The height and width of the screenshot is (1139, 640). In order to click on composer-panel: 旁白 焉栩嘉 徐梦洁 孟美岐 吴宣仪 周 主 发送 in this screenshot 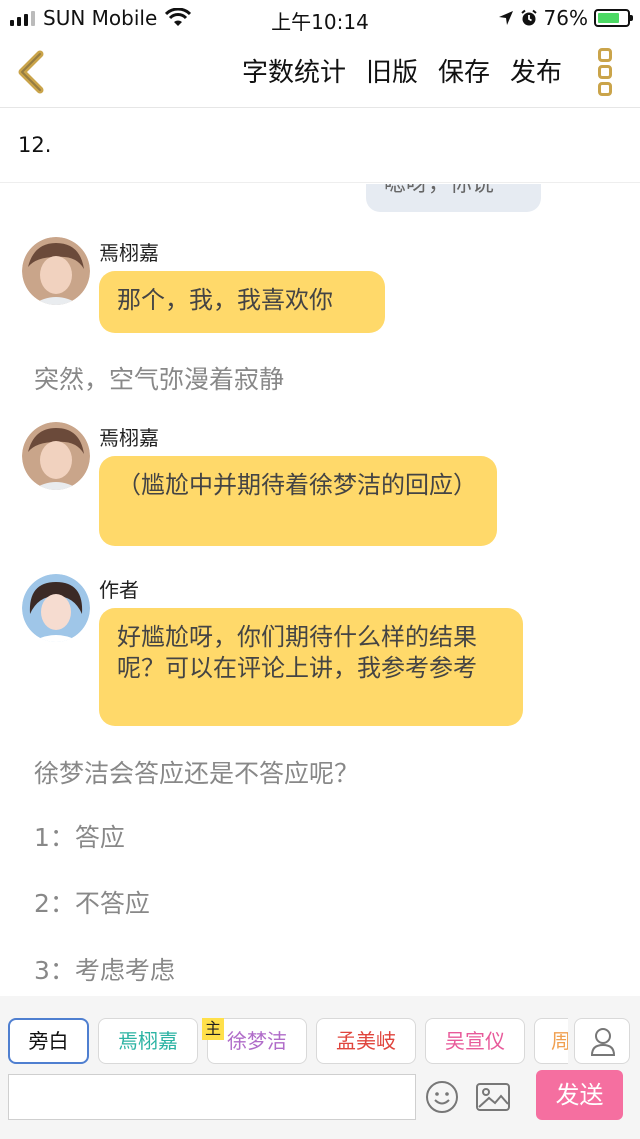, I will do `click(320, 1067)`.